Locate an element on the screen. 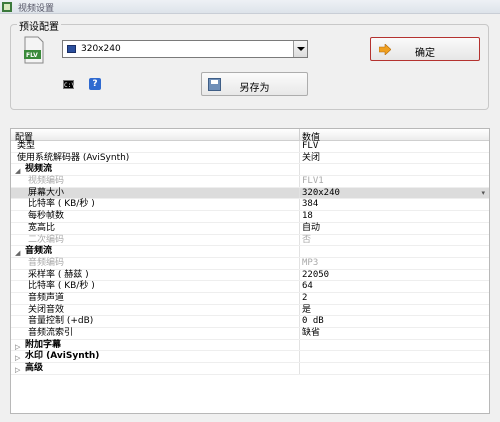 Image resolution: width=500 pixels, height=422 pixels. property-category-row: ◢ 音频流 is located at coordinates (250, 252).